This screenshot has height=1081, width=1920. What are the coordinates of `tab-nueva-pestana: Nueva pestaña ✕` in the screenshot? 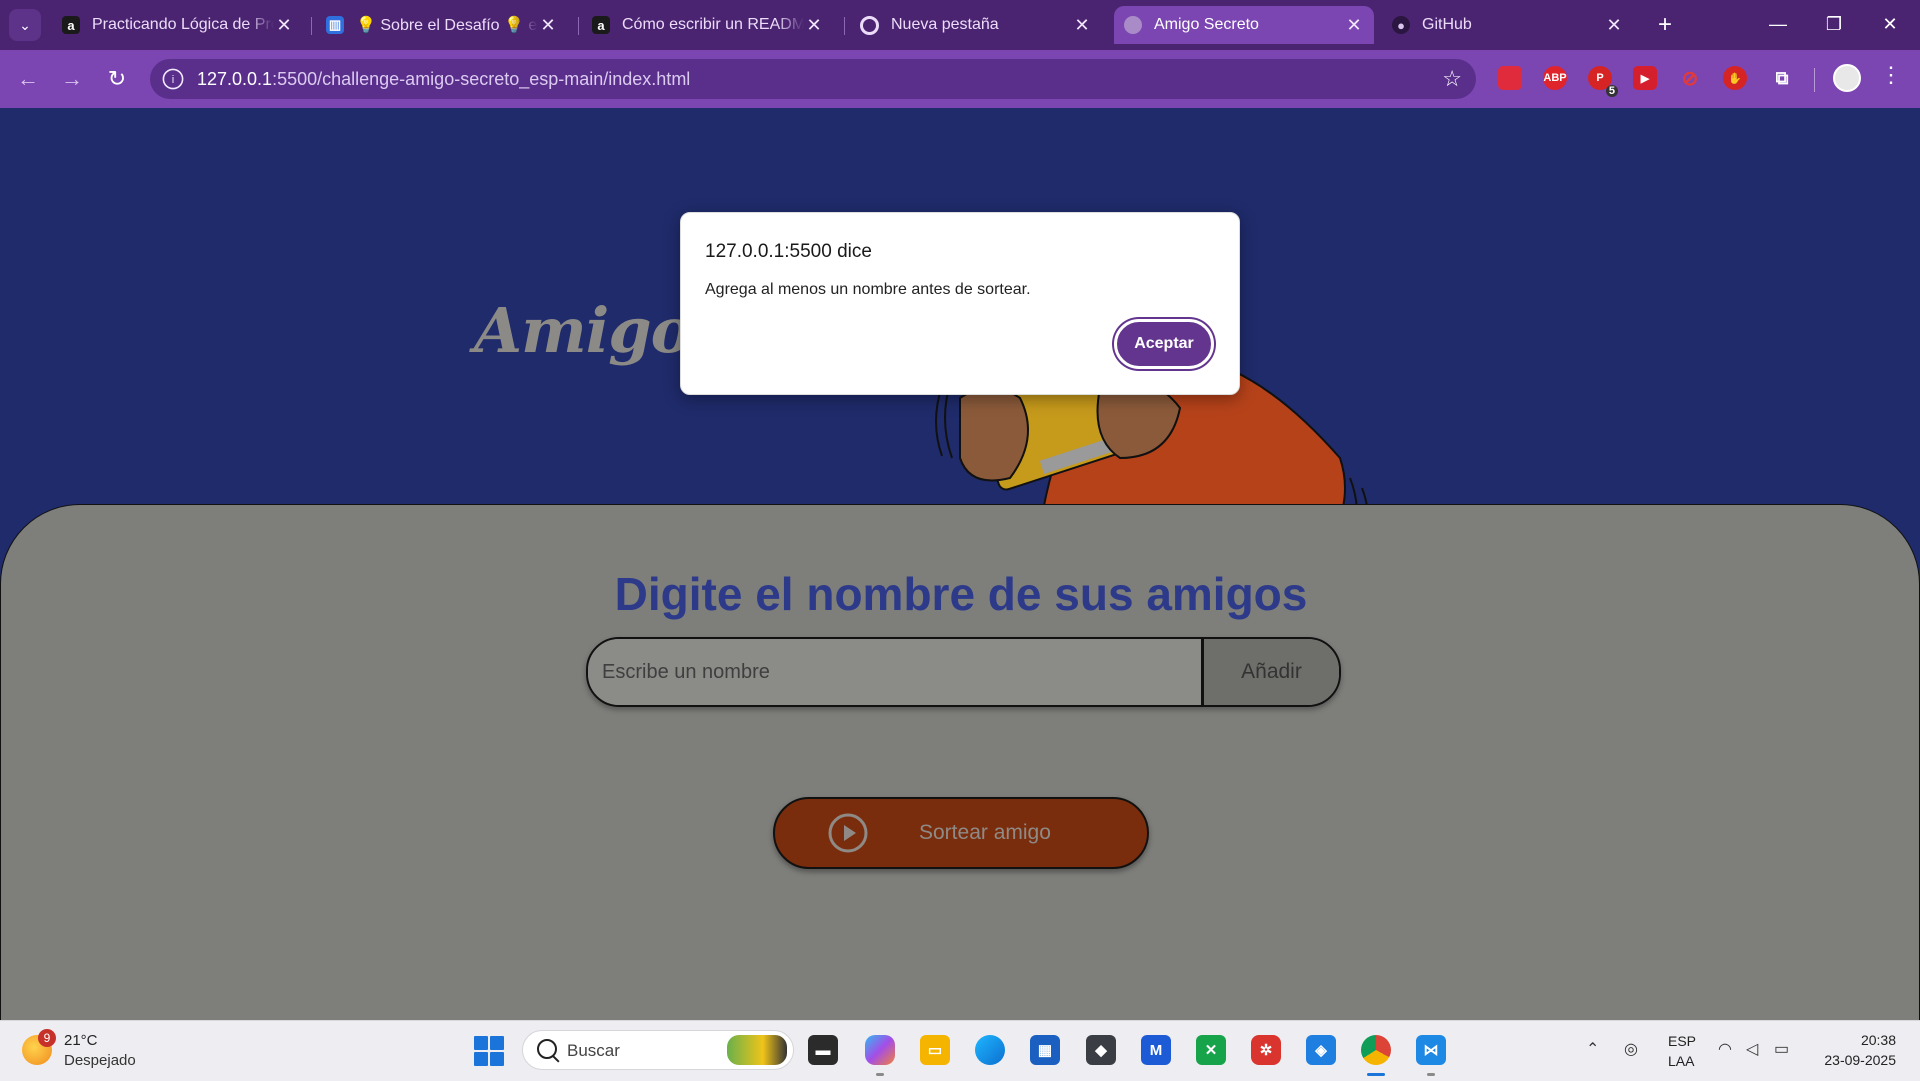 It's located at (976, 25).